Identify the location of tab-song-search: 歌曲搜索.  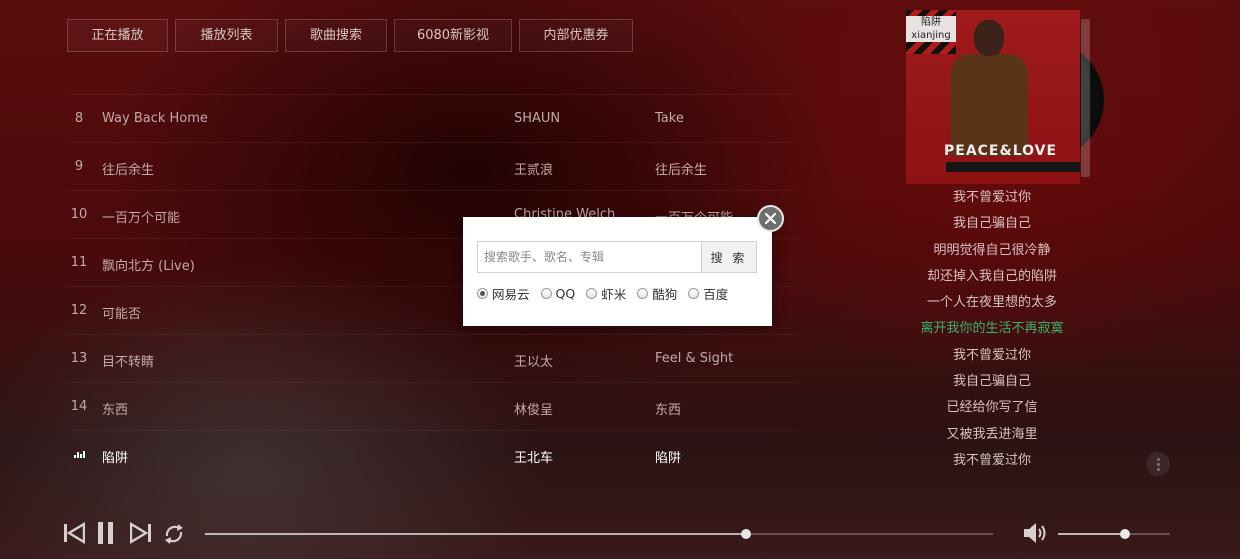
(336, 35).